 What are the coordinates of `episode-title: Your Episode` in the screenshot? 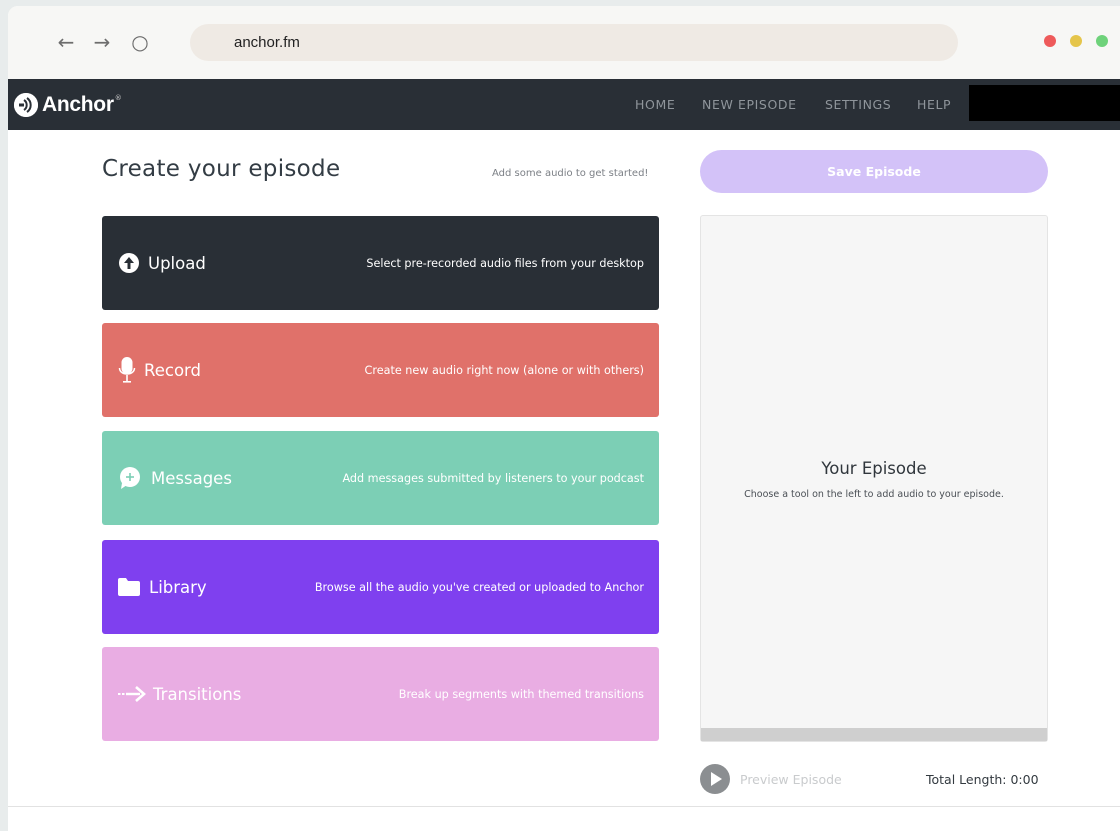 It's located at (874, 468).